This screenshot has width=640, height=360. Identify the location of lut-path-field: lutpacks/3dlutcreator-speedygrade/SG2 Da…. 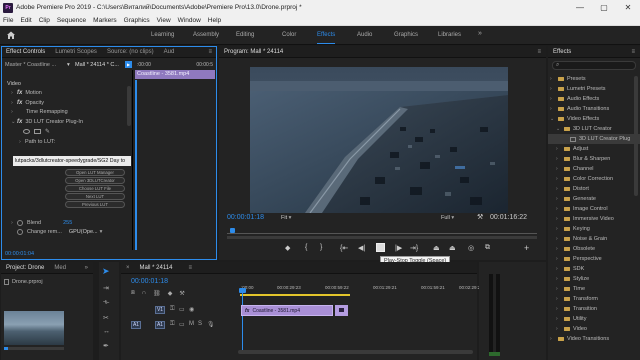
(72, 161).